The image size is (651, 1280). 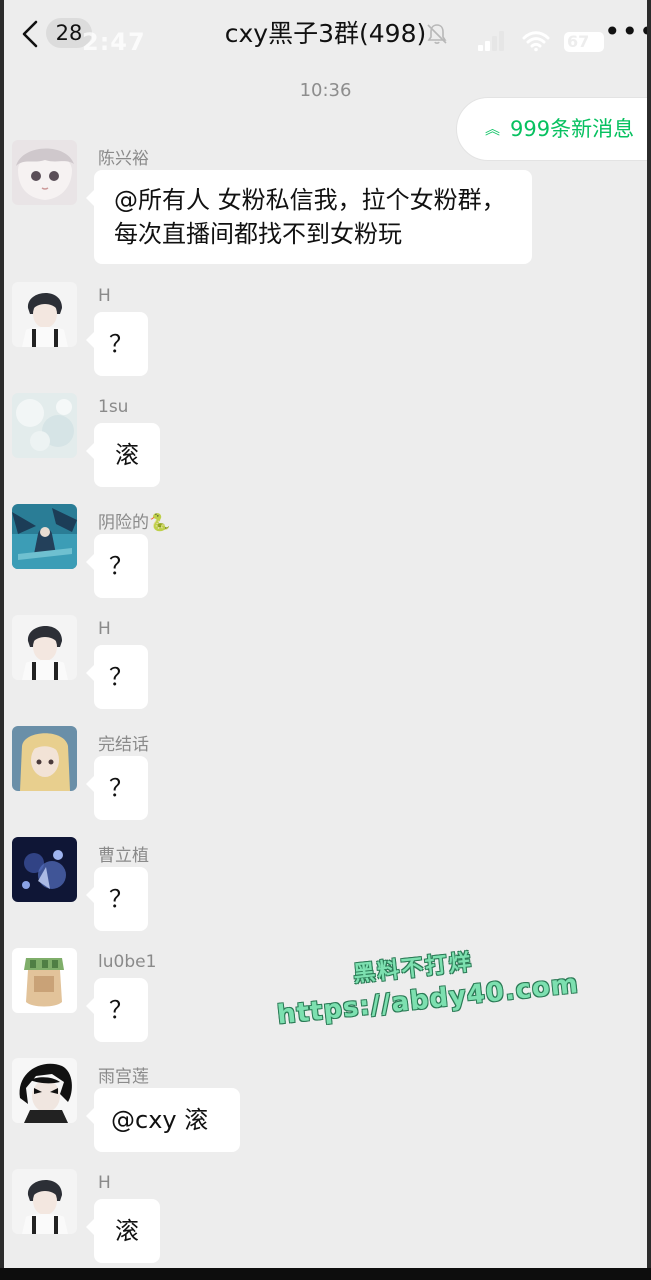 I want to click on back-button, so click(x=31, y=34).